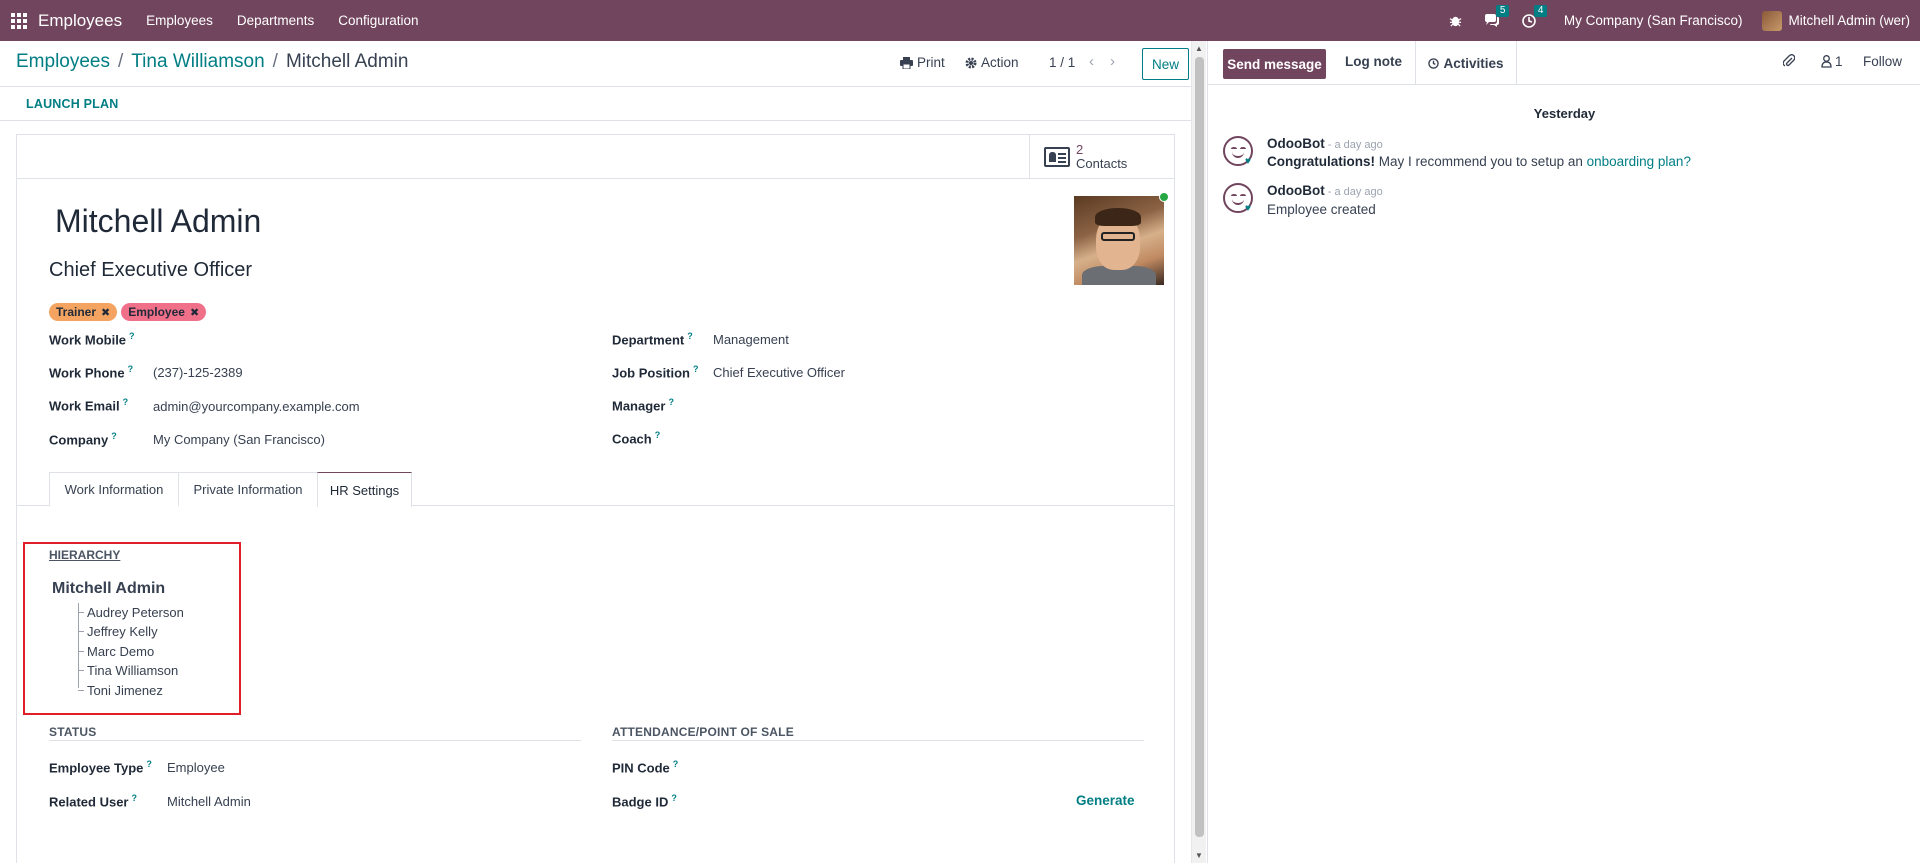  What do you see at coordinates (150, 270) in the screenshot?
I see `employee-job-title: Chief Executive Officer` at bounding box center [150, 270].